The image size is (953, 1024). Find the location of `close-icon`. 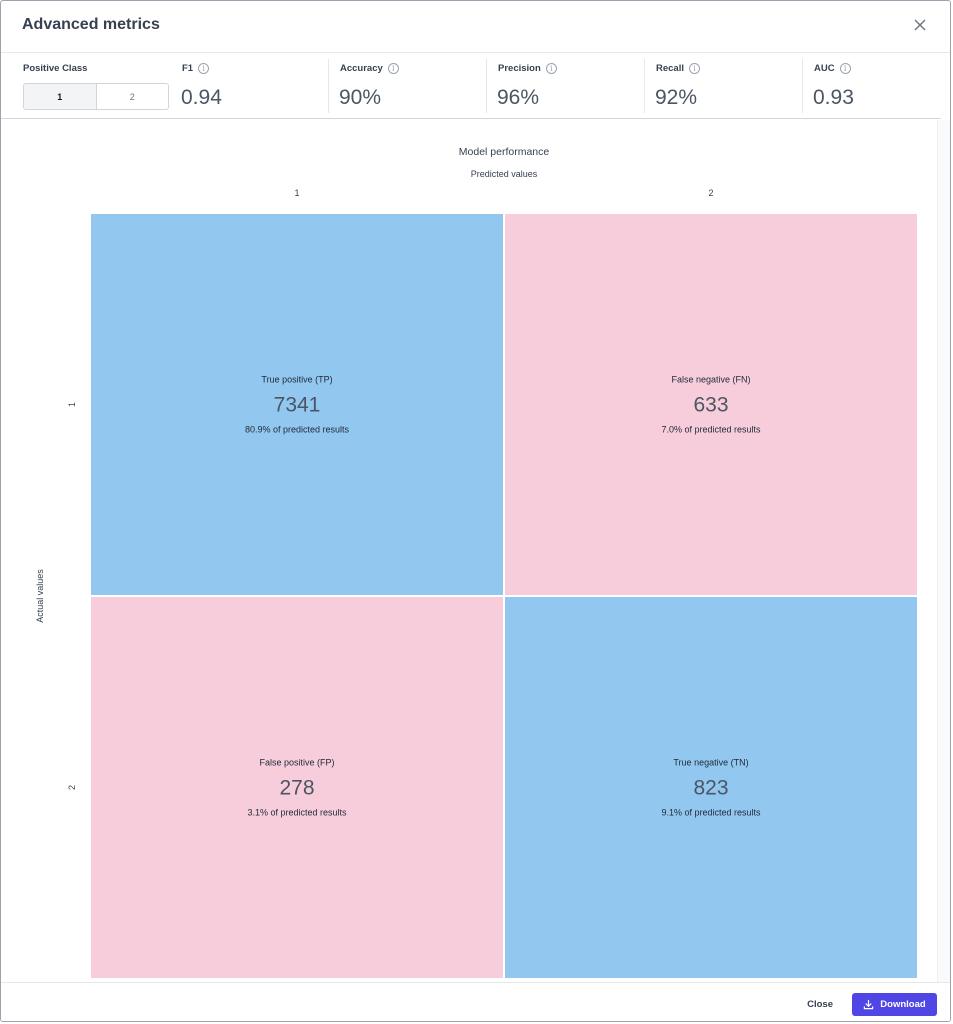

close-icon is located at coordinates (920, 25).